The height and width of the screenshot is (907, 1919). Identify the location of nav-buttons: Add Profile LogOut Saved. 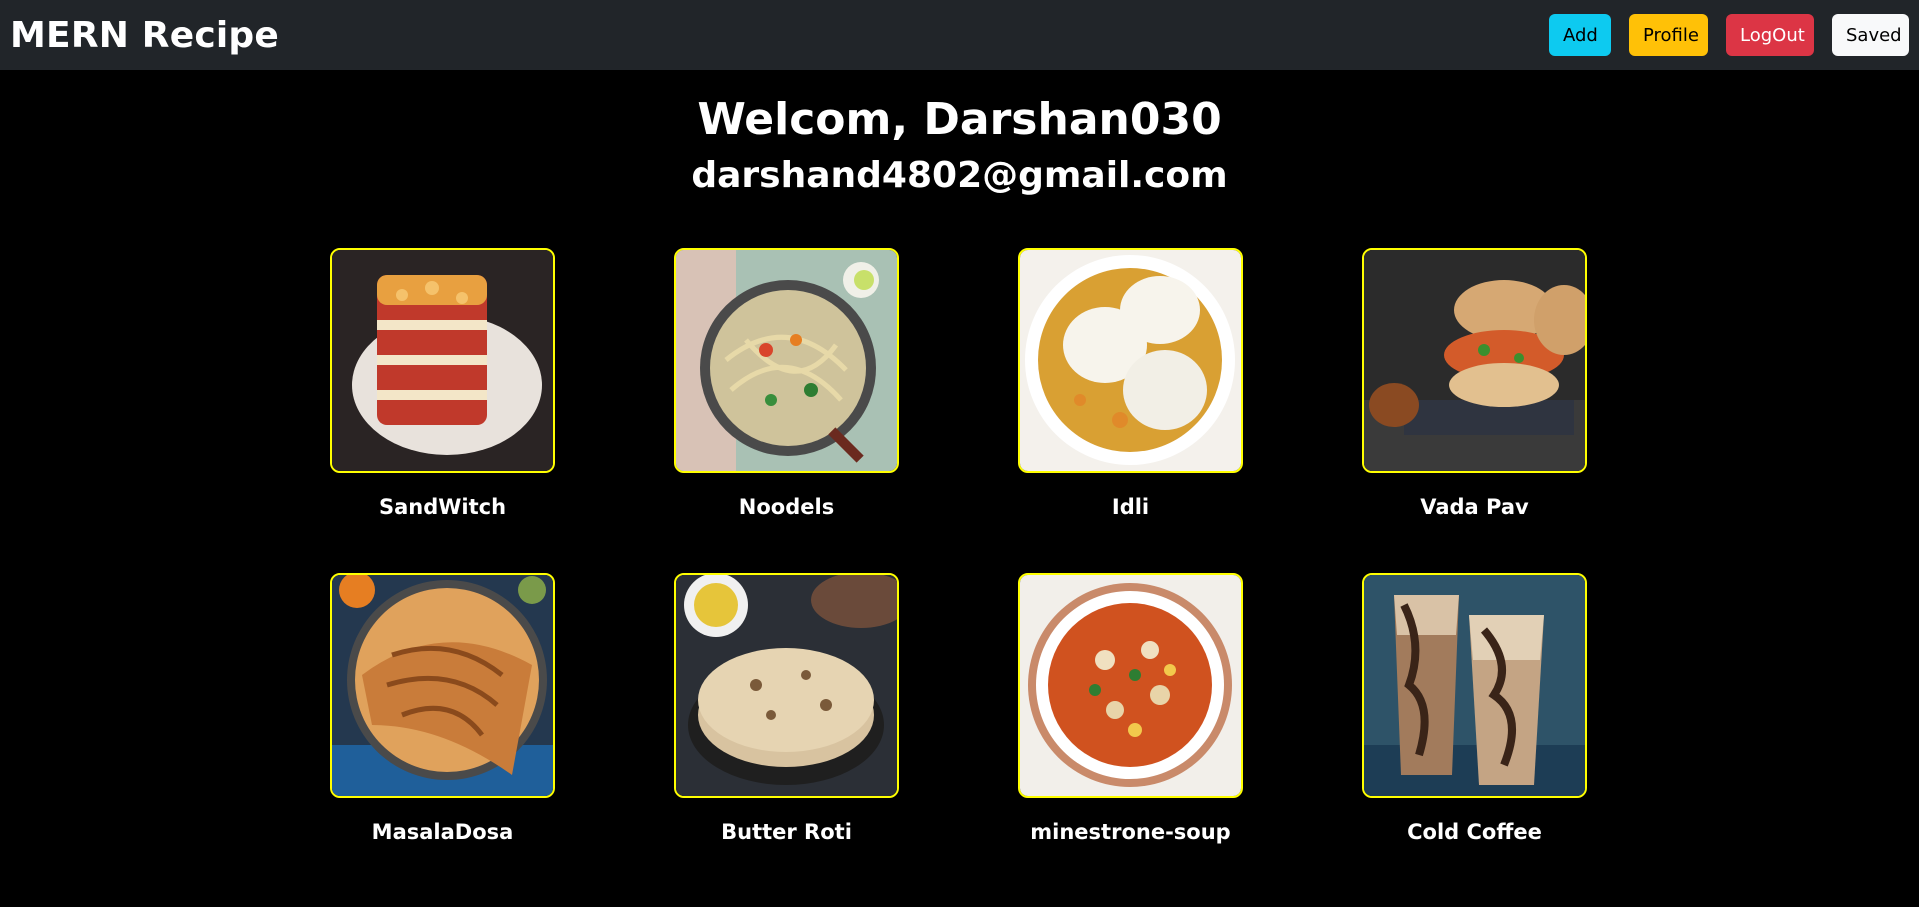
(1729, 35).